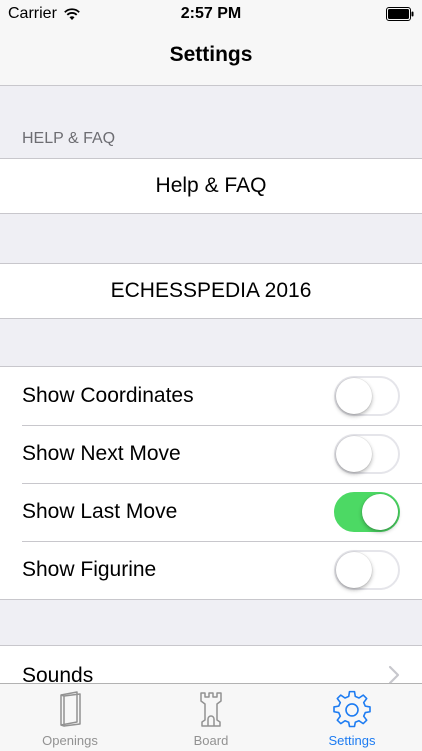 Image resolution: width=422 pixels, height=751 pixels. I want to click on tab-label: Settings, so click(352, 740).